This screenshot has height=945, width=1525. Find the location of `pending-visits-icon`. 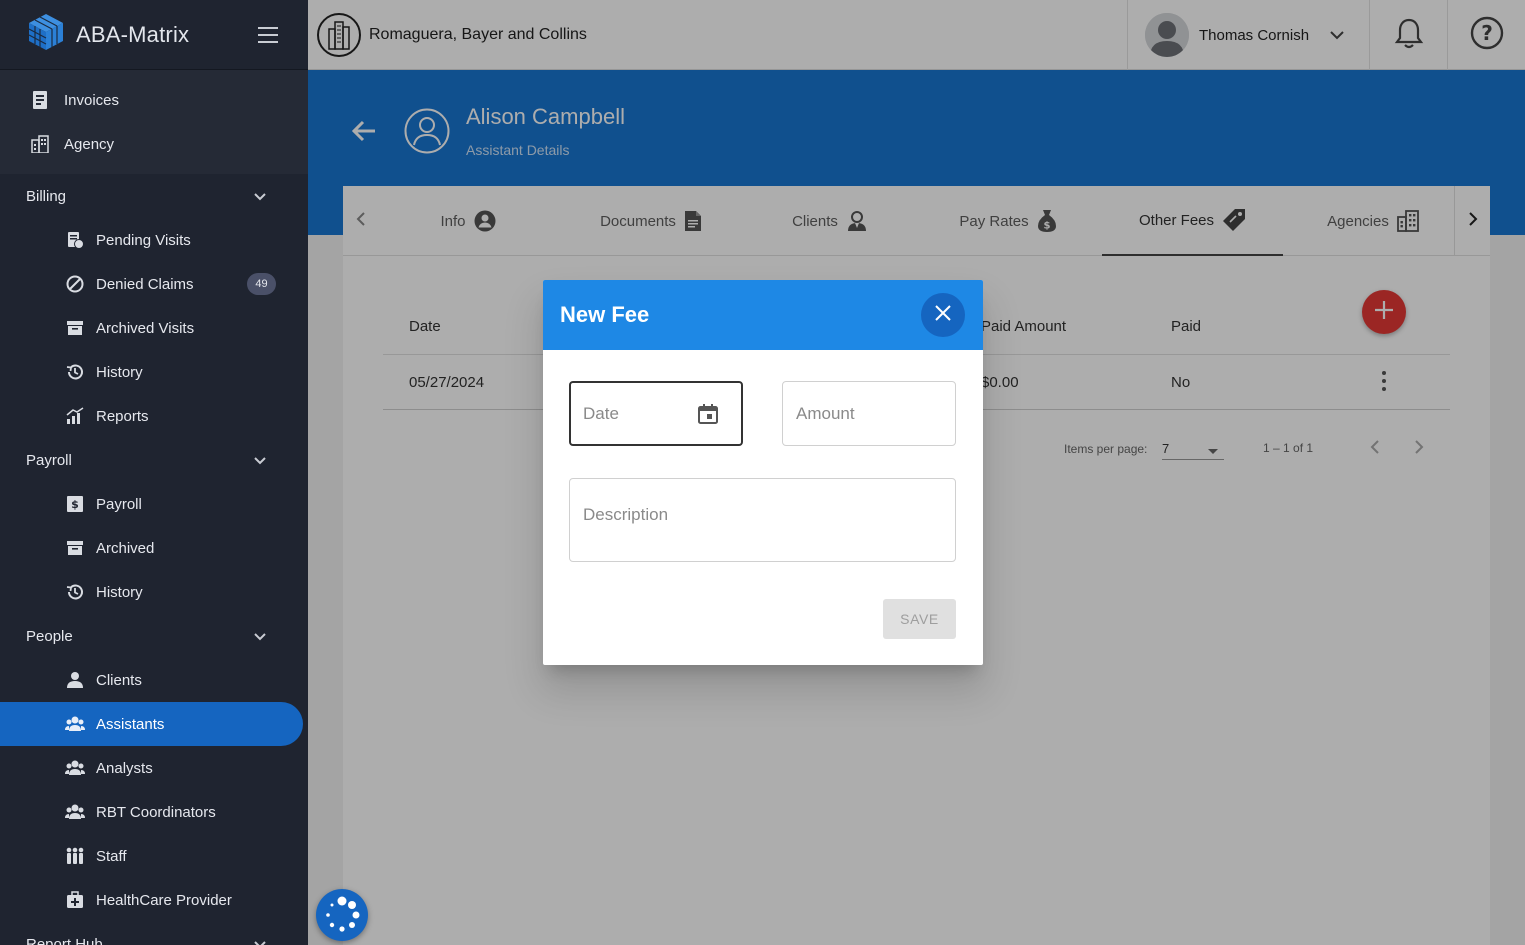

pending-visits-icon is located at coordinates (75, 240).